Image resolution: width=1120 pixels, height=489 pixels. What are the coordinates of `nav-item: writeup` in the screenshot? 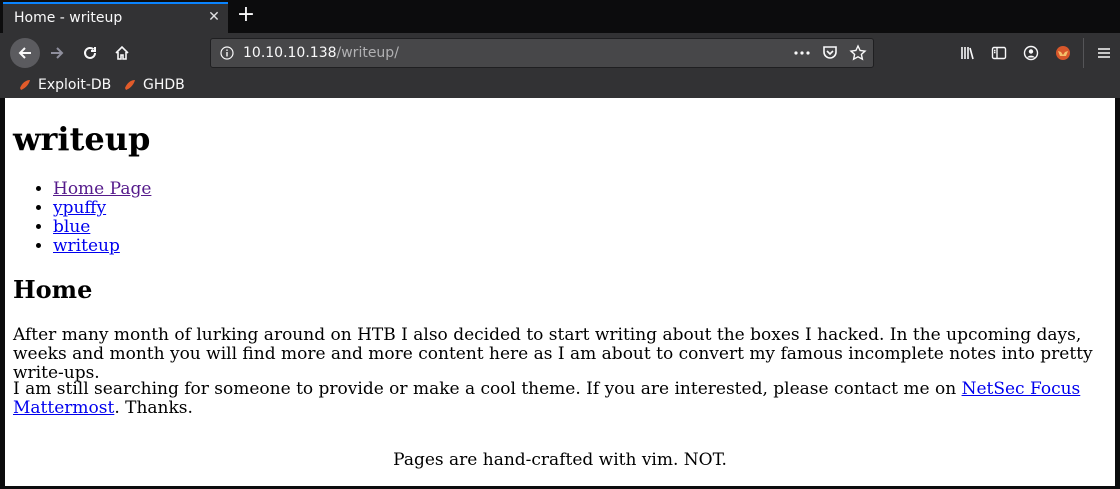 It's located at (102, 246).